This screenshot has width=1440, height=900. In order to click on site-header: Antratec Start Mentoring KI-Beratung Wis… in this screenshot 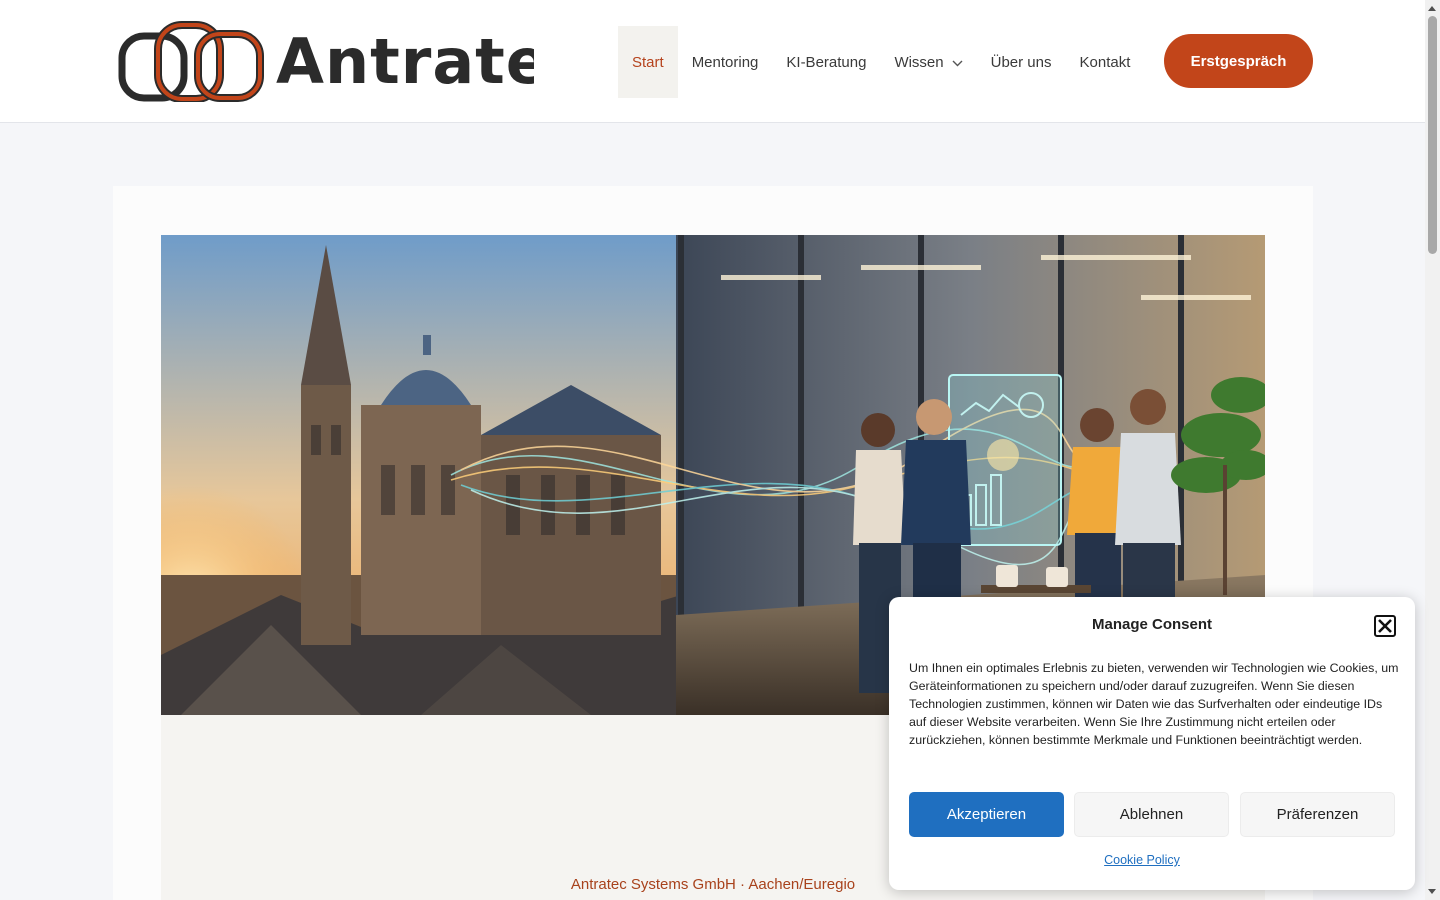, I will do `click(712, 61)`.